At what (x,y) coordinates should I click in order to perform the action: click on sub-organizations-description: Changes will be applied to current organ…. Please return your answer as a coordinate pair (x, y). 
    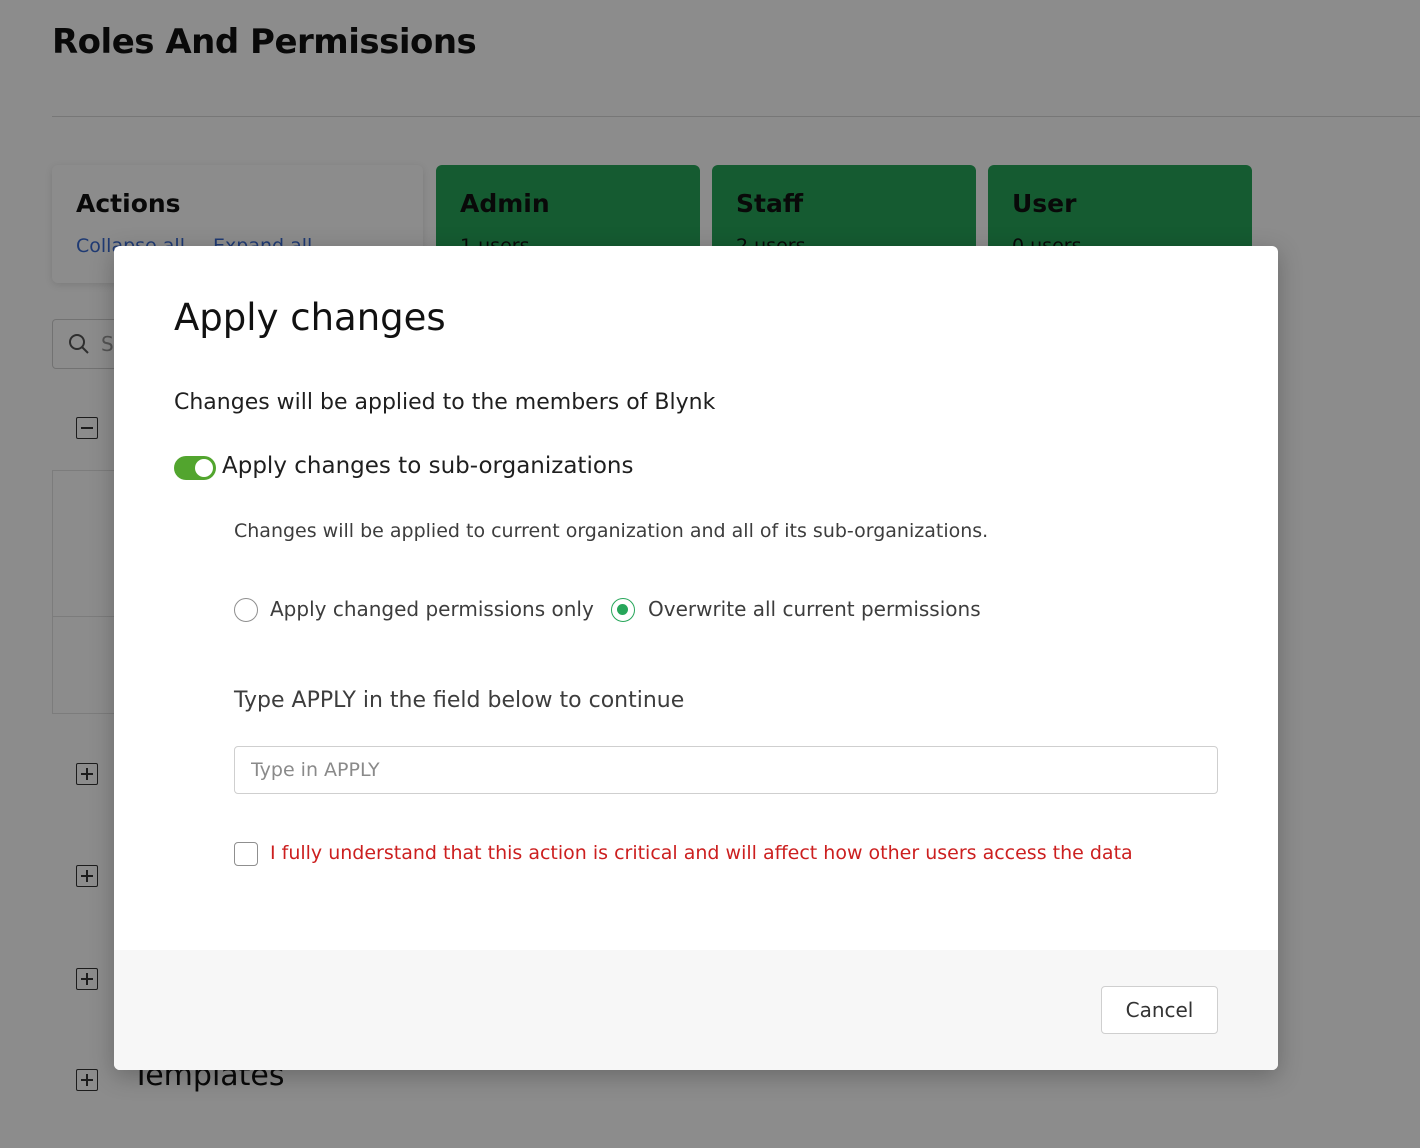
    Looking at the image, I should click on (611, 531).